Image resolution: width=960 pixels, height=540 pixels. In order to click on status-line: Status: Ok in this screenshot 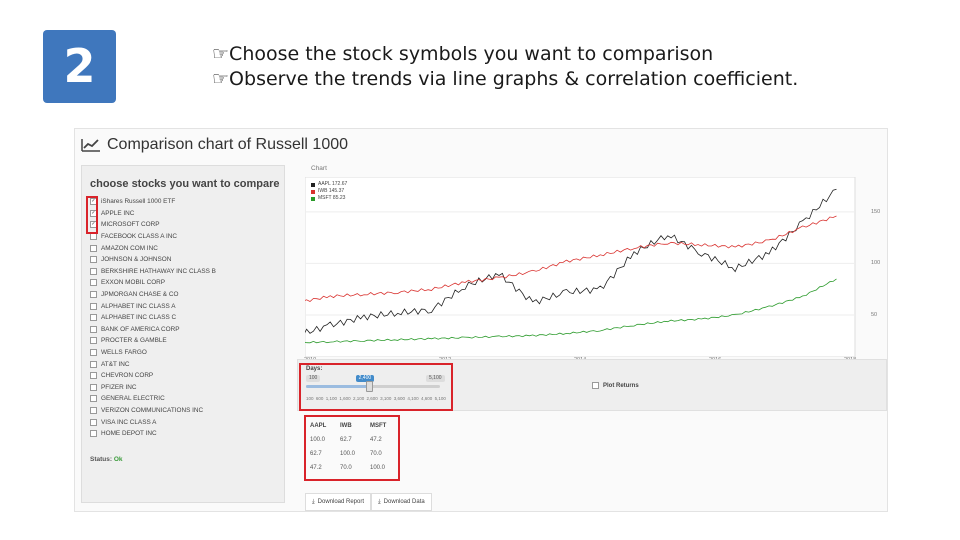, I will do `click(106, 459)`.